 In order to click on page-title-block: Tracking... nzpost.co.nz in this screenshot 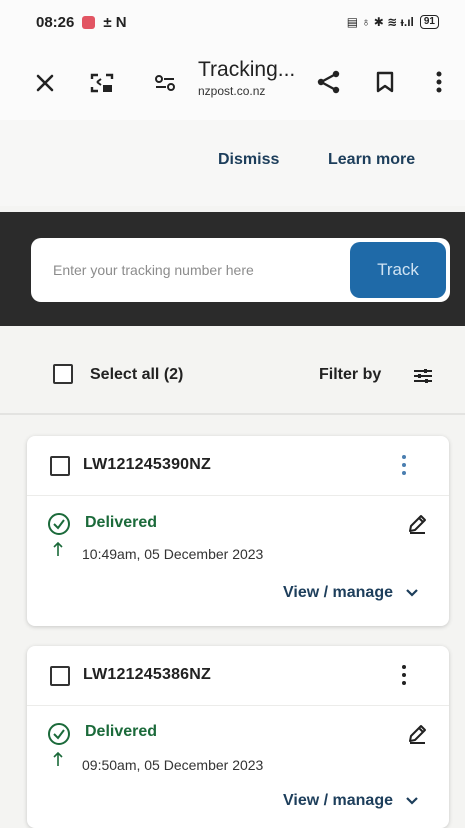, I will do `click(246, 78)`.